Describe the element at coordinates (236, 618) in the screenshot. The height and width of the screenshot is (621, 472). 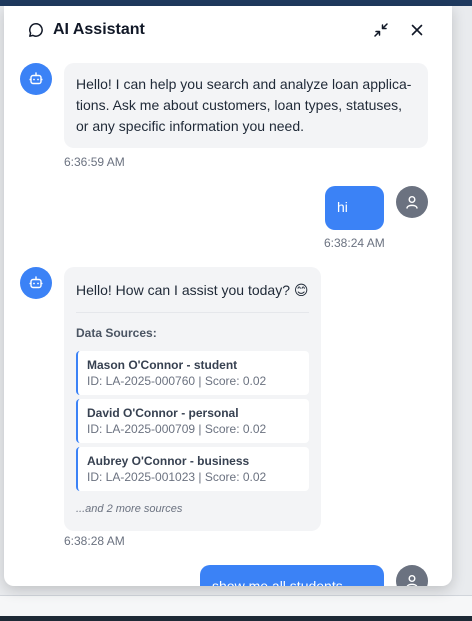
I see `taskbar-strip` at that location.